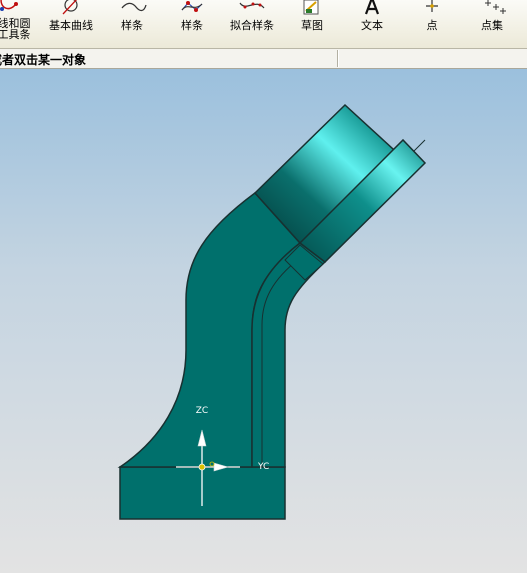  What do you see at coordinates (372, 7) in the screenshot?
I see `text-icon` at bounding box center [372, 7].